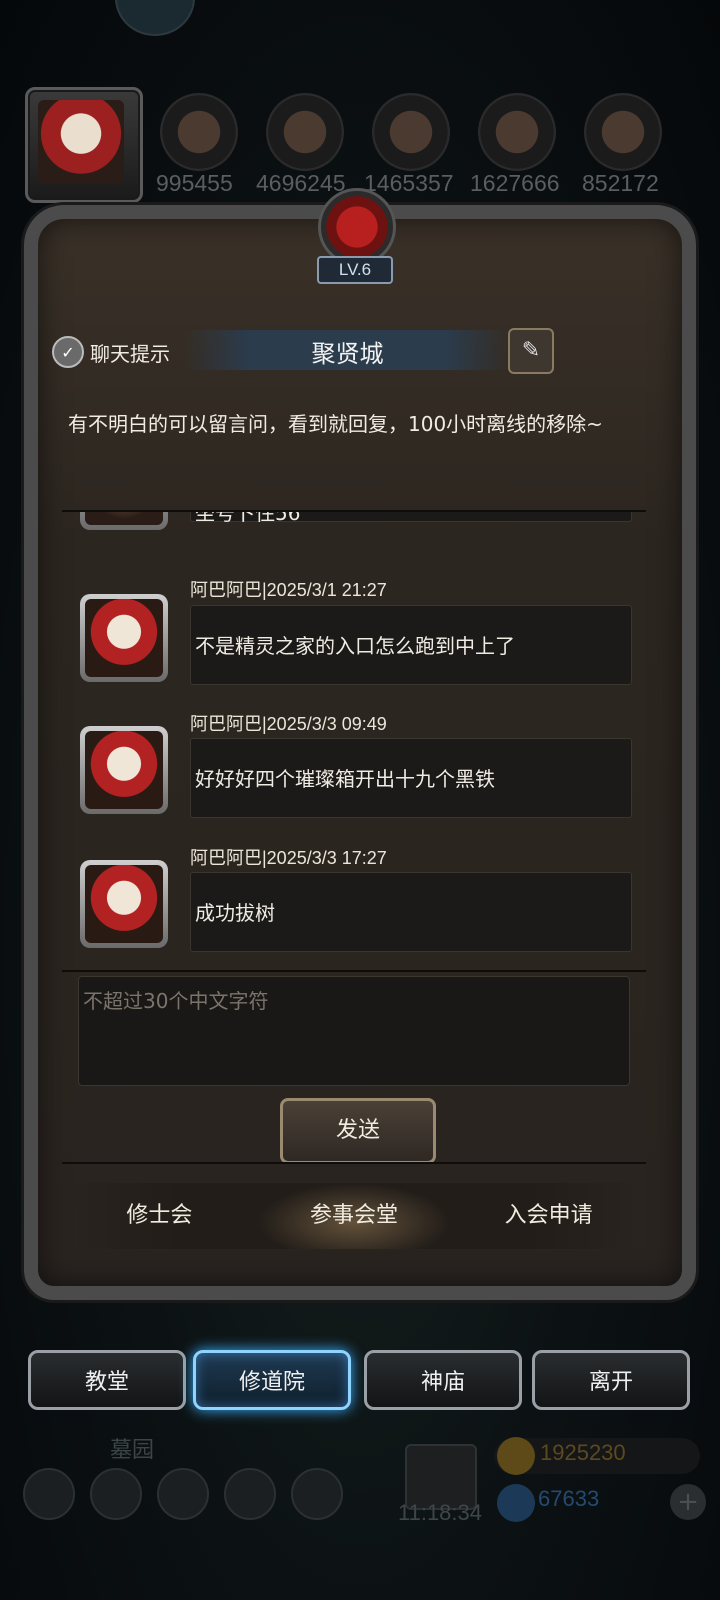 The width and height of the screenshot is (720, 1600). I want to click on message-bubble: 好好好四个璀璨箱开出十九个黑铁, so click(411, 778).